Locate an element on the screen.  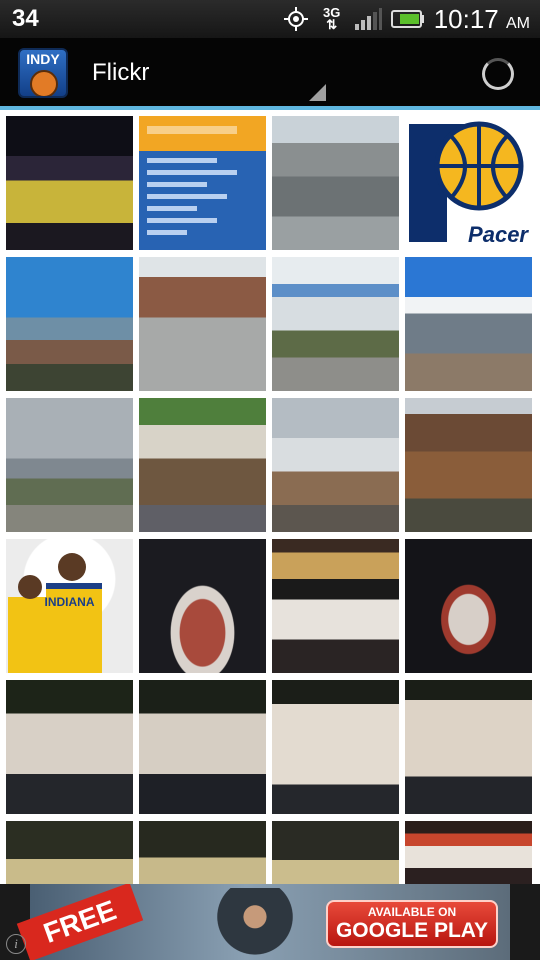
notification-count: 34 is located at coordinates (25, 18).